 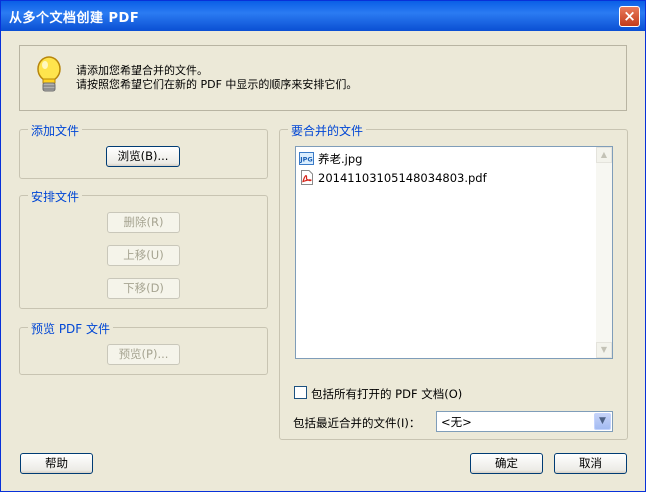 I want to click on recent-files-value: <无>, so click(x=456, y=422).